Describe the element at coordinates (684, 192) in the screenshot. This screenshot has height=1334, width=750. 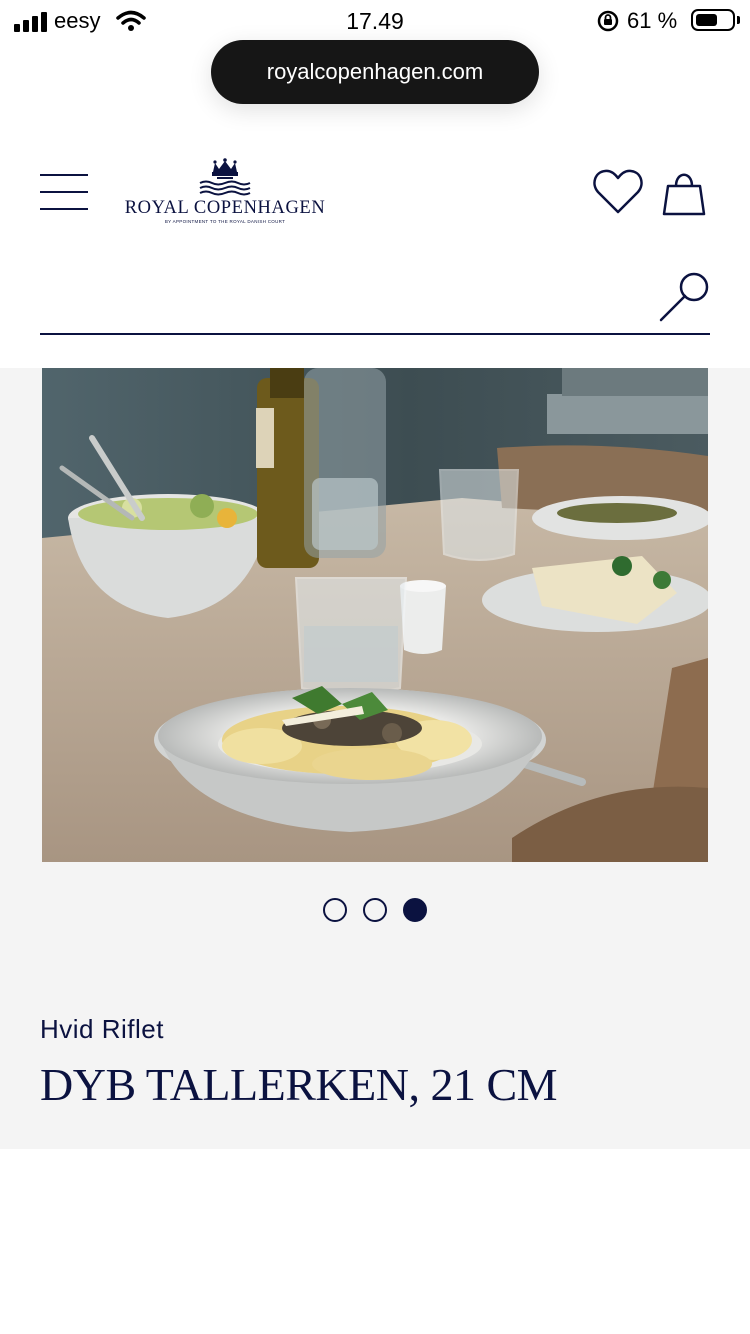
I see `shopping-bag-icon` at that location.